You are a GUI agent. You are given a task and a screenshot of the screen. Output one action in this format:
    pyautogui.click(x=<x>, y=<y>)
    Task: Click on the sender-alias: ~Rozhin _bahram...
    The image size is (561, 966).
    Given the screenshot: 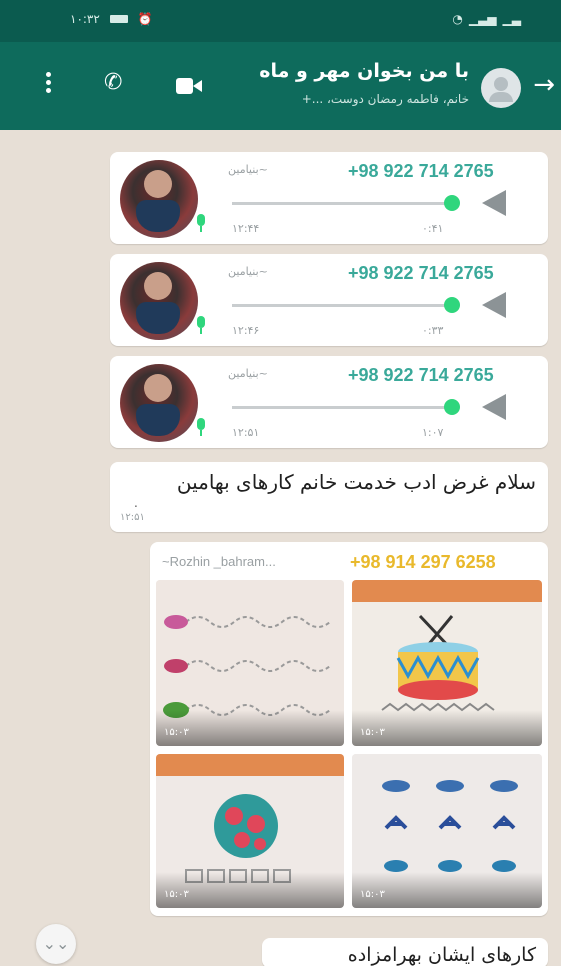 What is the action you would take?
    pyautogui.click(x=219, y=561)
    